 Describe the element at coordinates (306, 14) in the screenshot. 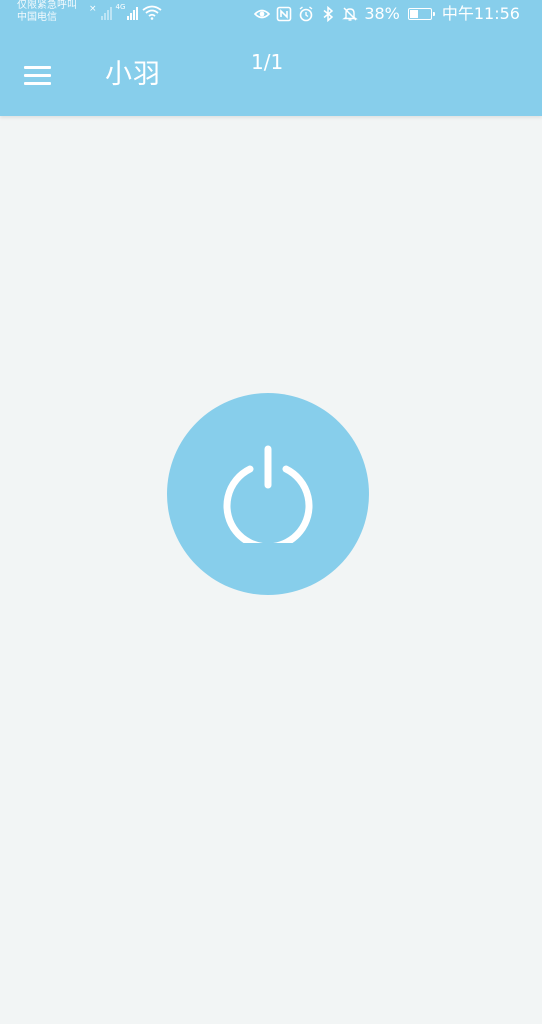

I see `alarm-icon` at that location.